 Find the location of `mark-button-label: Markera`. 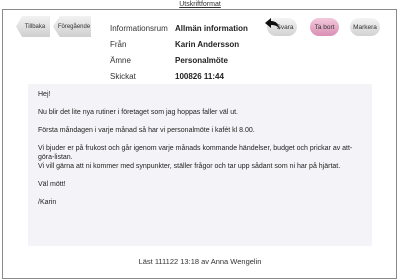

mark-button-label: Markera is located at coordinates (365, 27).